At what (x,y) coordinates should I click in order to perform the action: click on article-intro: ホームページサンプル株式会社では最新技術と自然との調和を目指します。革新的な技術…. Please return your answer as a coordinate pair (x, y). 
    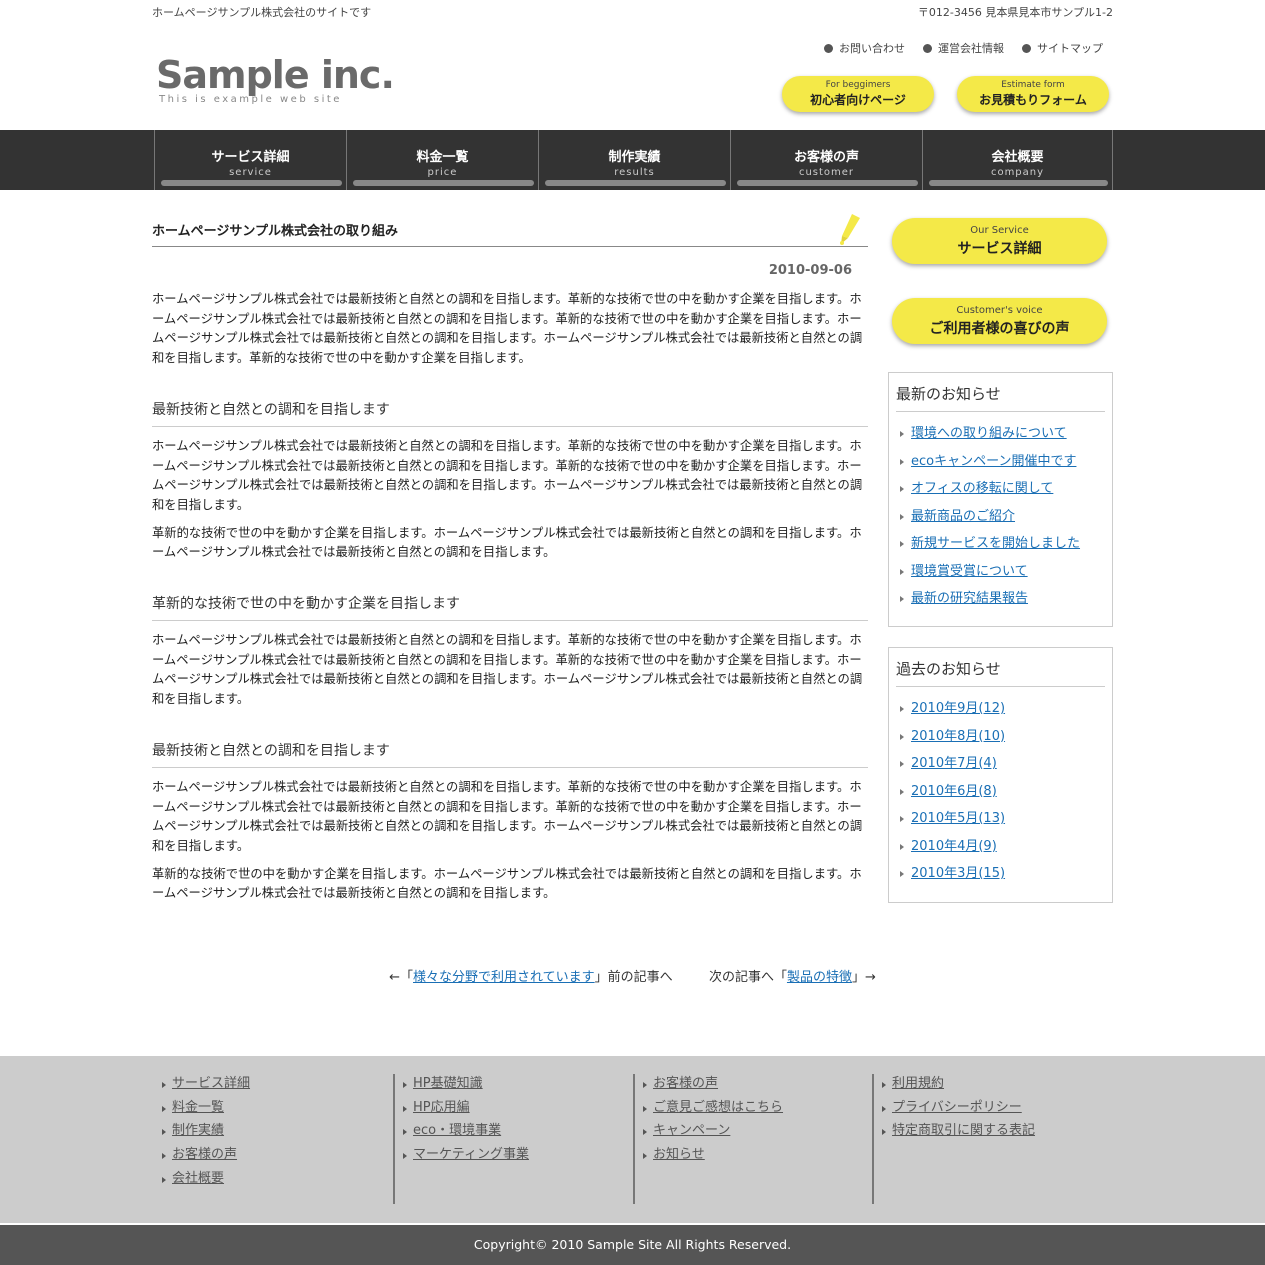
    Looking at the image, I should click on (507, 329).